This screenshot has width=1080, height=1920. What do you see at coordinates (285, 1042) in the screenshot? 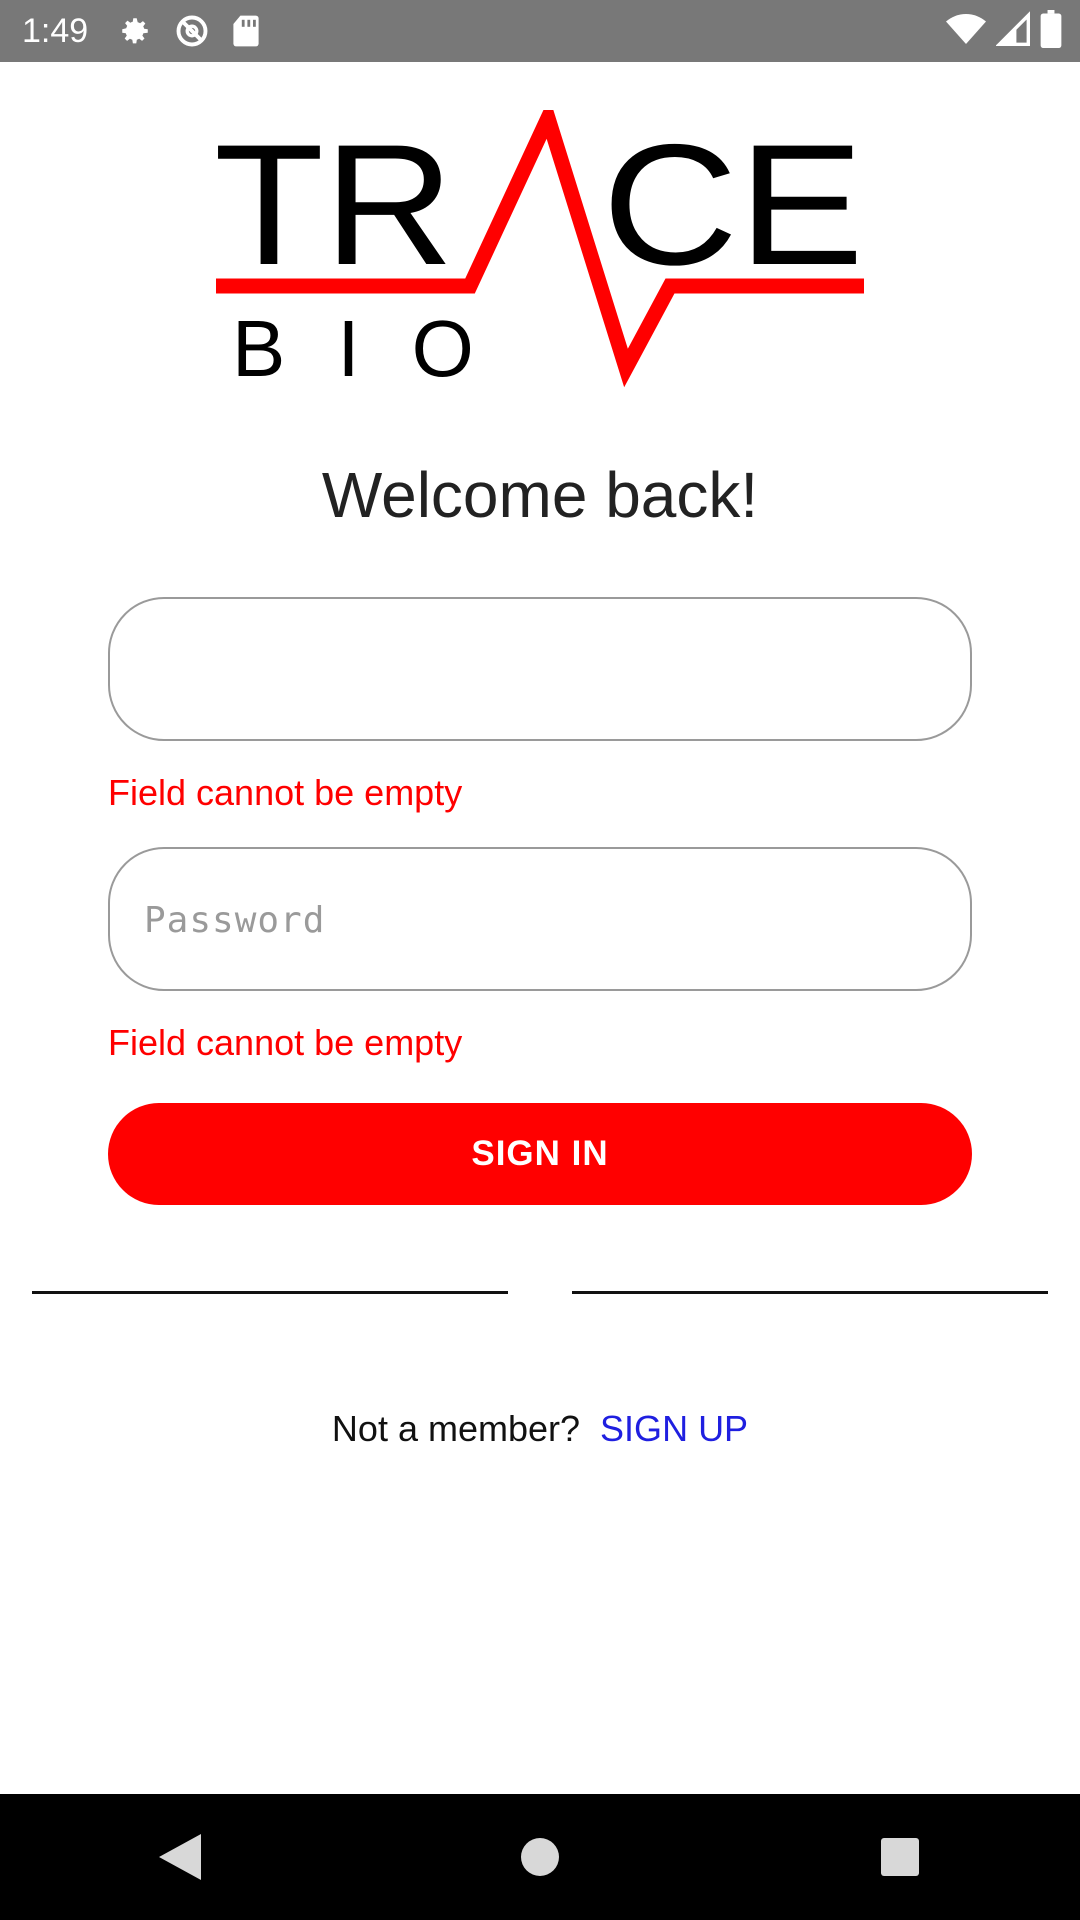
I see `password-error: Field cannot be empty` at bounding box center [285, 1042].